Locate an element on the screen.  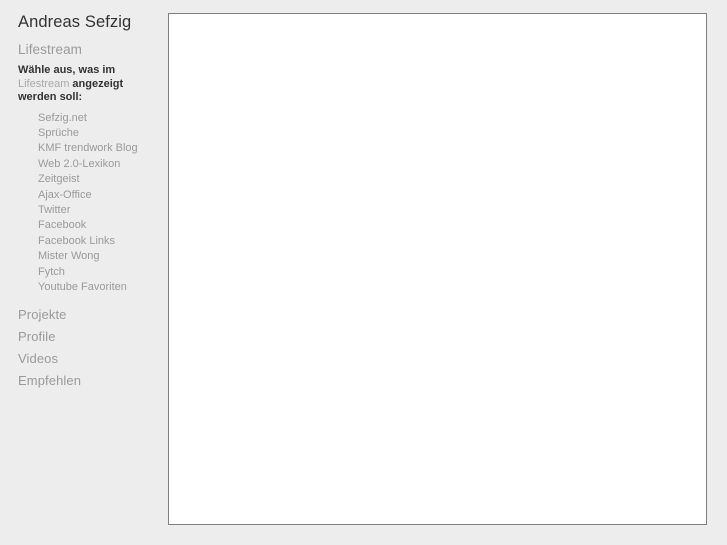
list-item: KMF trendwork Blog is located at coordinates (103, 148).